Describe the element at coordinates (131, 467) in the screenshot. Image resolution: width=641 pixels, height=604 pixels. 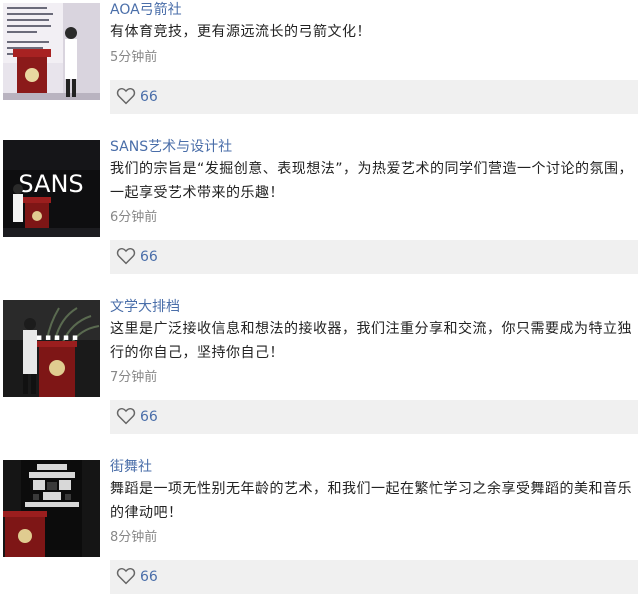
I see `post-title: 街舞社` at that location.